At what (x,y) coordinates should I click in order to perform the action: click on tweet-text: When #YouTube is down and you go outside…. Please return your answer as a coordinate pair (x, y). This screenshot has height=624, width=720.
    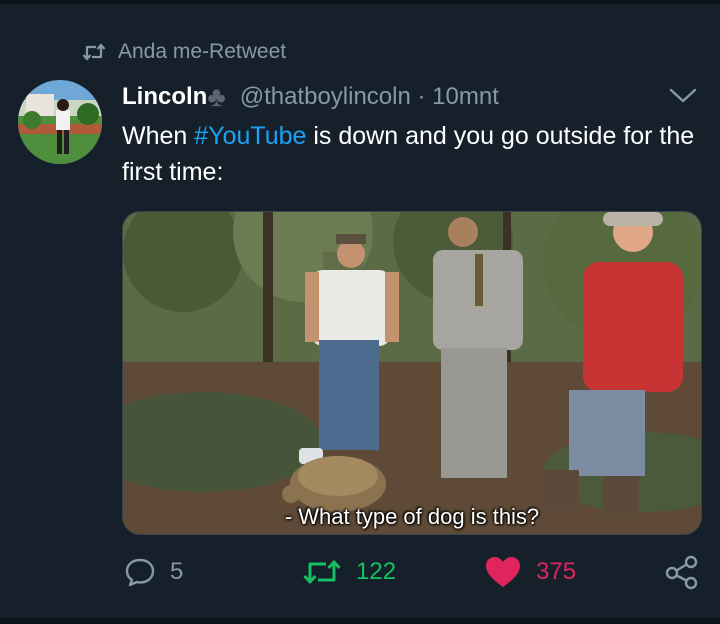
    Looking at the image, I should click on (412, 154).